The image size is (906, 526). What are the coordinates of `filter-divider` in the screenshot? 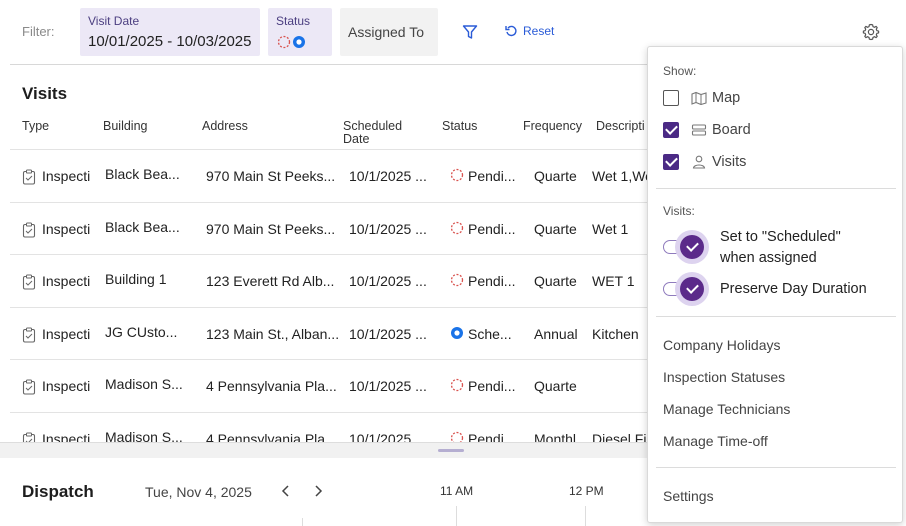 It's located at (330, 64).